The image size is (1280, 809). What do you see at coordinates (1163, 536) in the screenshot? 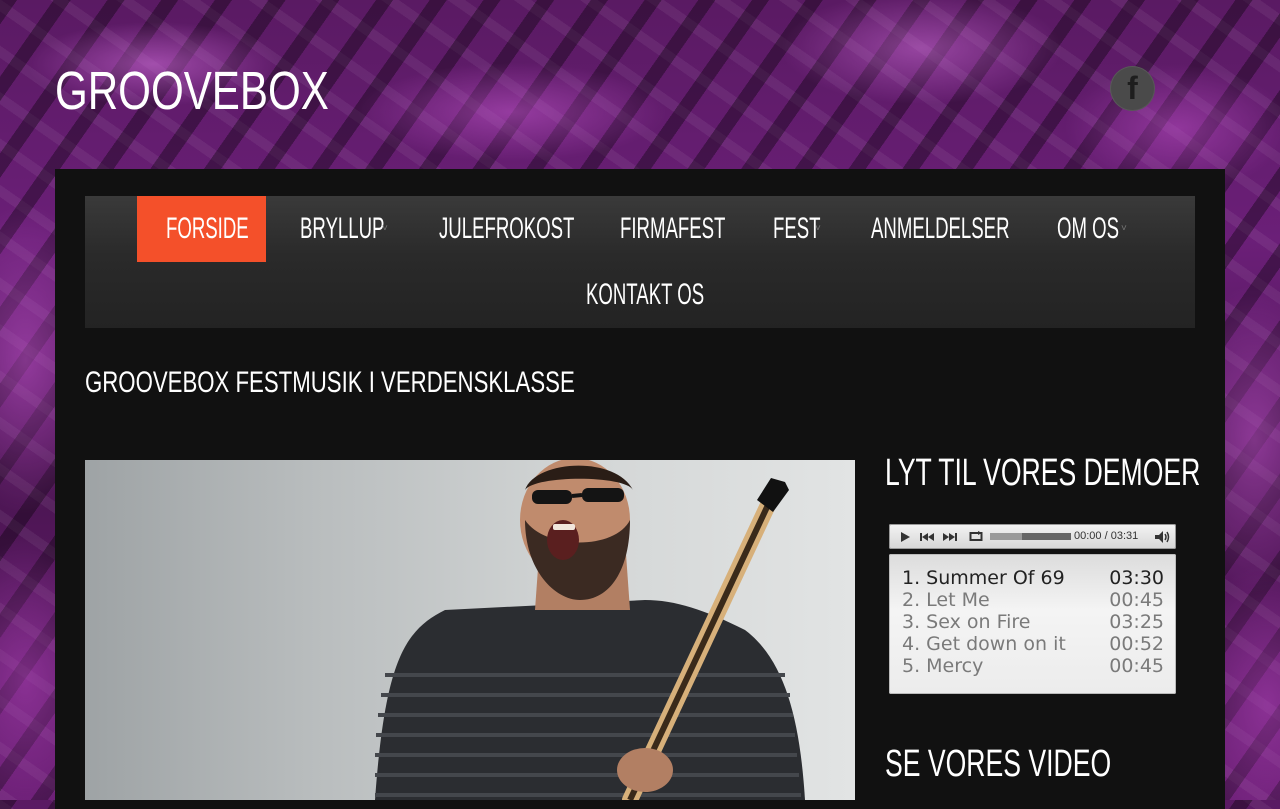
I see `volume-icon` at bounding box center [1163, 536].